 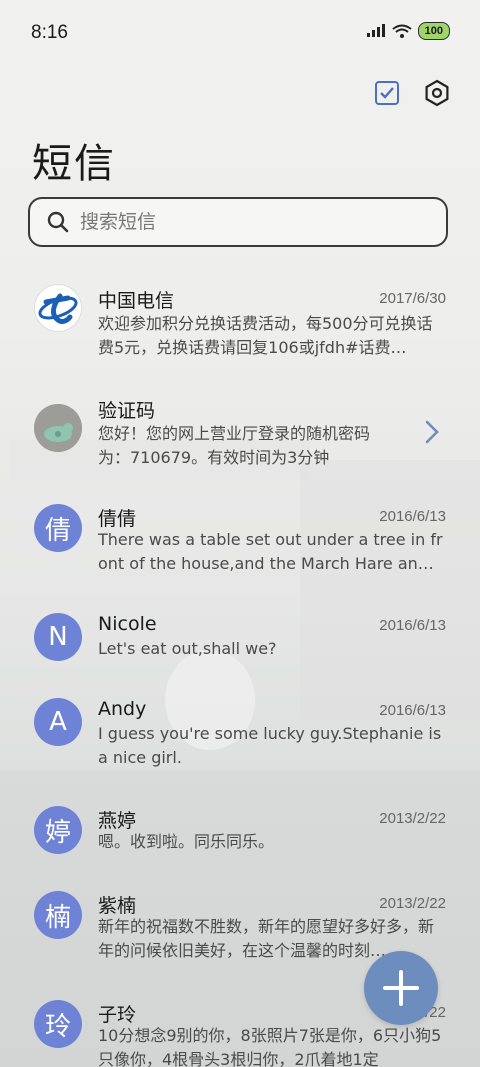 I want to click on multi-select-button, so click(x=387, y=93).